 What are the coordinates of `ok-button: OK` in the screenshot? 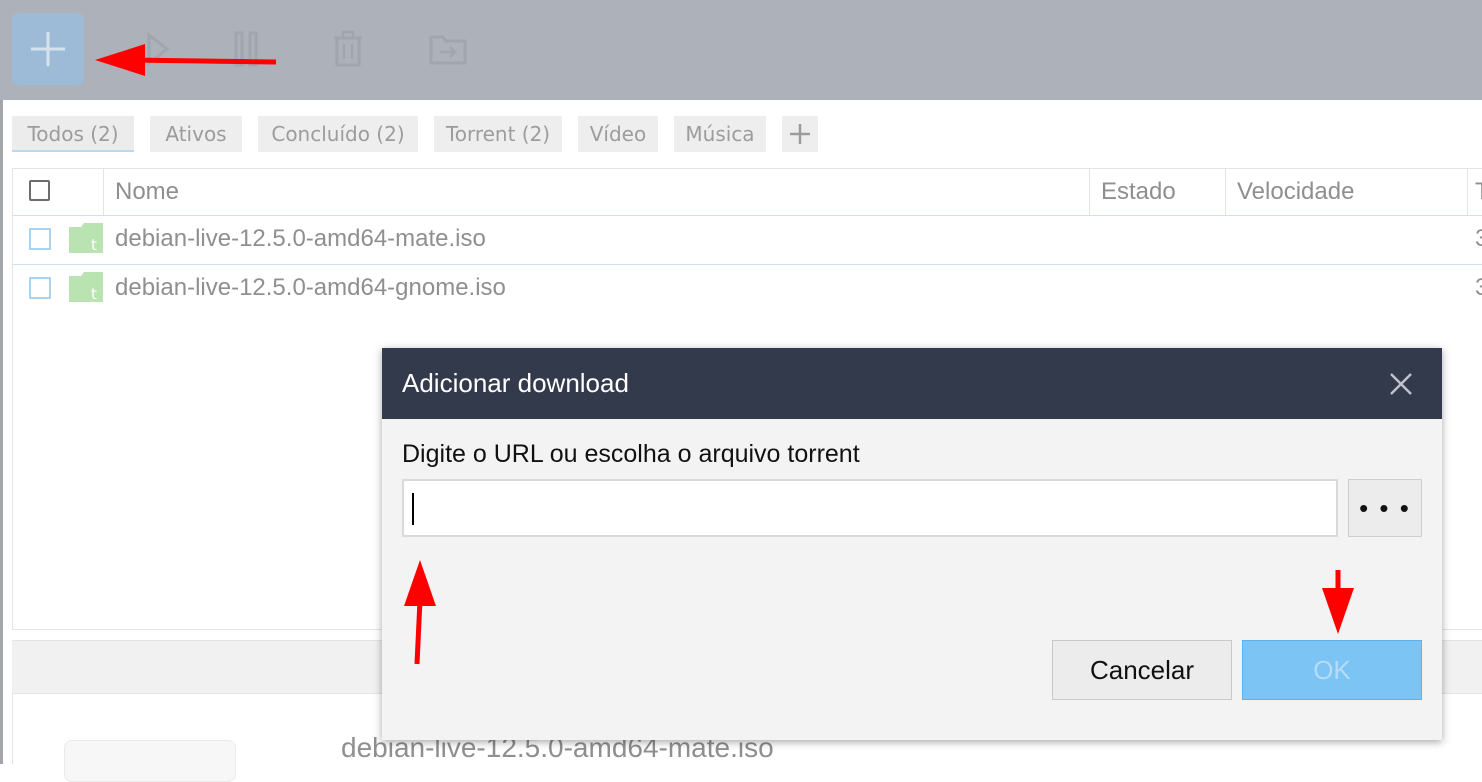 It's located at (1332, 670).